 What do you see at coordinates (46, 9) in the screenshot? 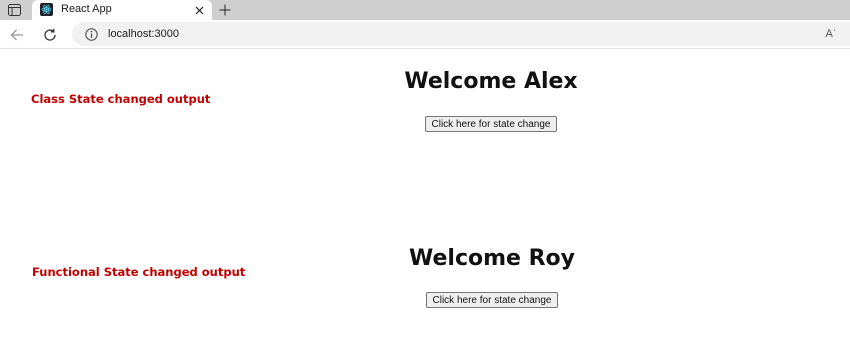
I see `react-favicon-icon` at bounding box center [46, 9].